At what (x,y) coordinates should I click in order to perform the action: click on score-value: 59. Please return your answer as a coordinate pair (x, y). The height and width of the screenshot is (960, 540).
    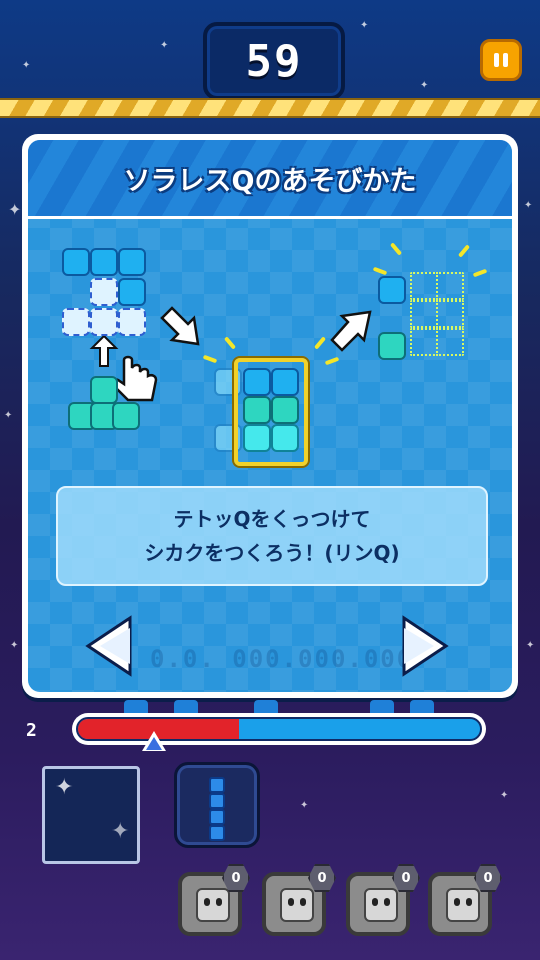
    Looking at the image, I should click on (274, 61).